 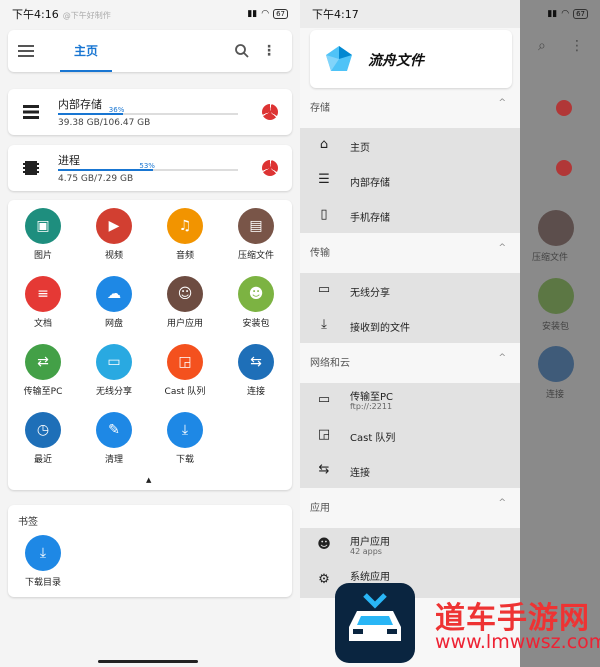 What do you see at coordinates (43, 438) in the screenshot?
I see `grid-item: ◷ 最近` at bounding box center [43, 438].